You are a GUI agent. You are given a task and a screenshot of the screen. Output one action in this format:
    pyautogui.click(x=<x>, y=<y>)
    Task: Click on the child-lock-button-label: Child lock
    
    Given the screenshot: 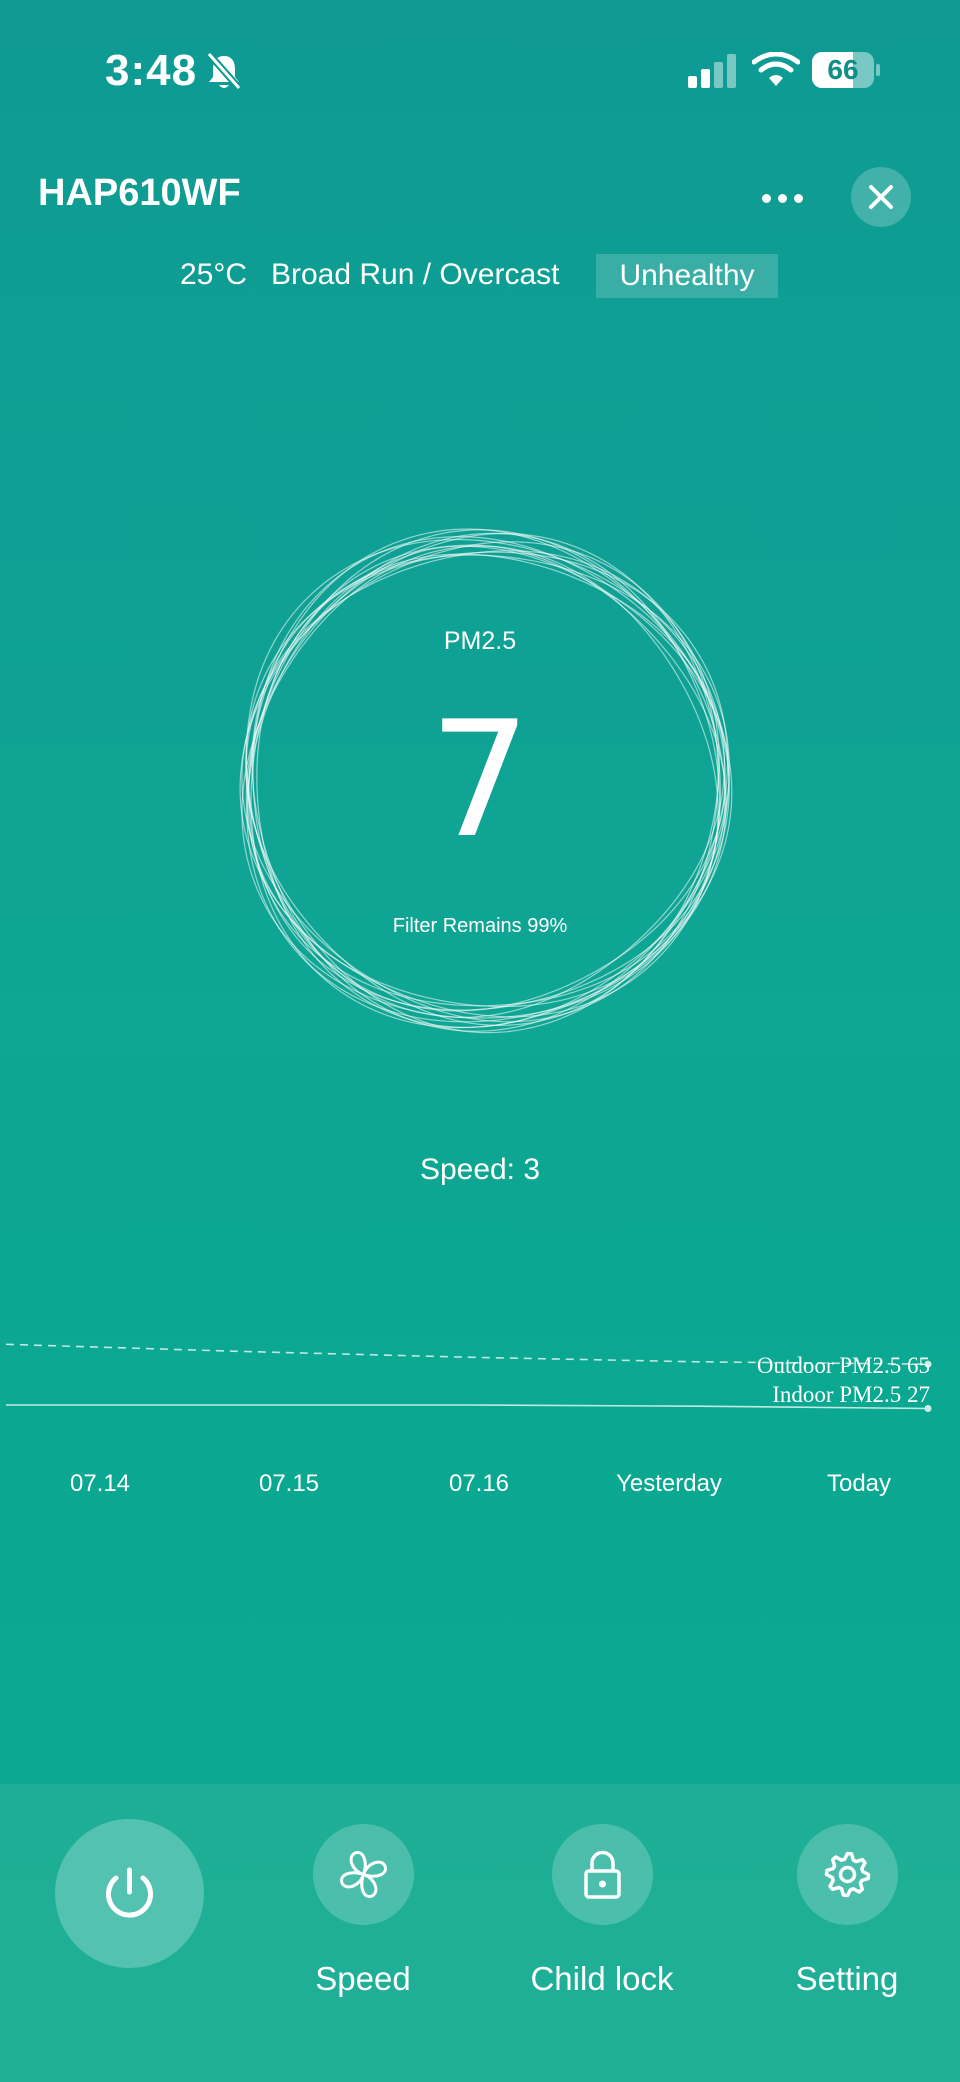 What is the action you would take?
    pyautogui.click(x=602, y=1979)
    